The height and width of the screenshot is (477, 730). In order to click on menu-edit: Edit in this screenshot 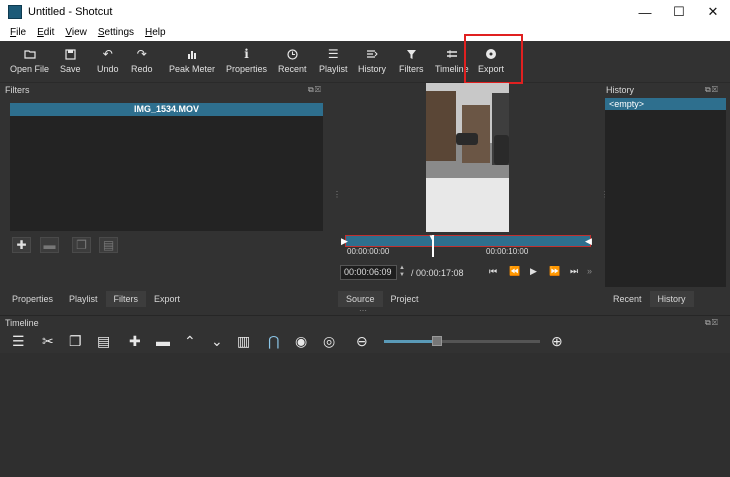, I will do `click(45, 32)`.